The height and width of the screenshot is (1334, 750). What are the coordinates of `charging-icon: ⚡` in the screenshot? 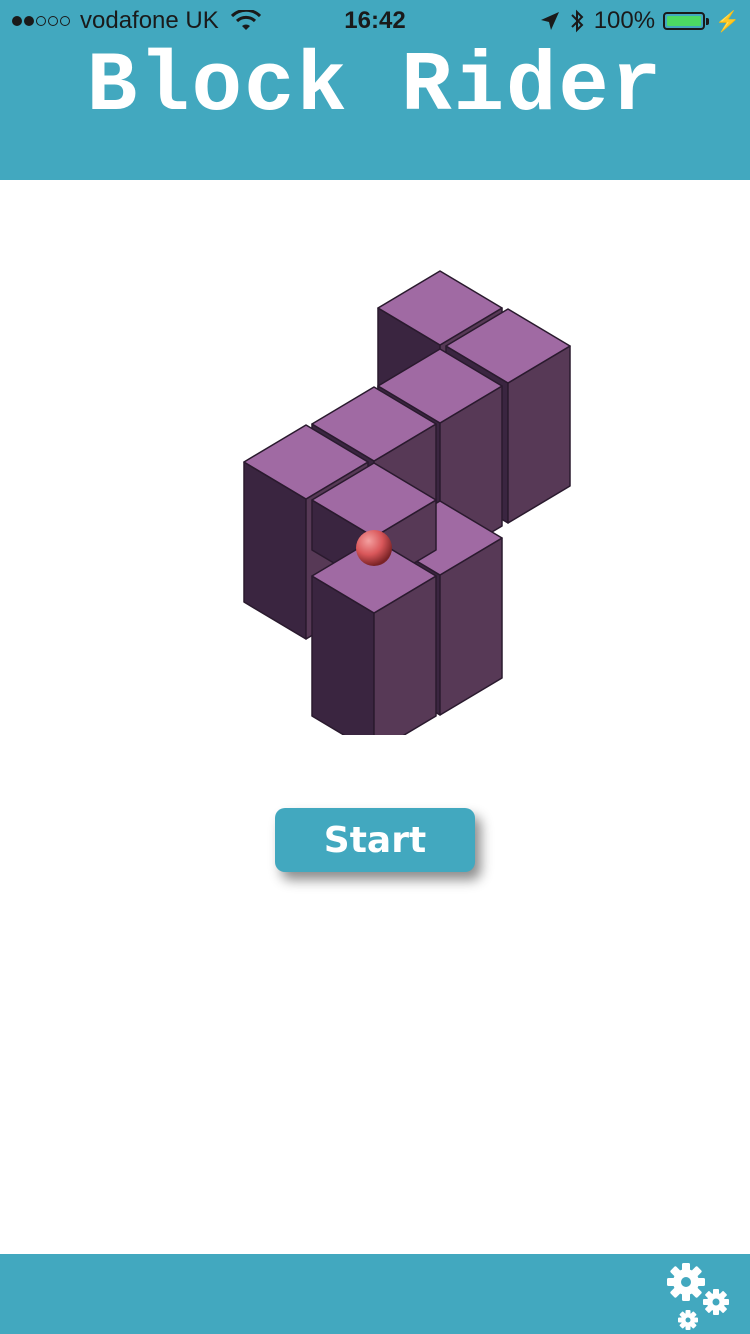 It's located at (727, 21).